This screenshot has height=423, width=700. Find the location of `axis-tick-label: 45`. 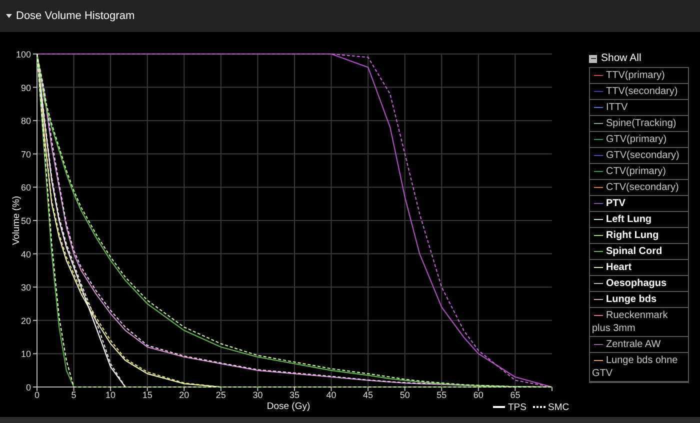

axis-tick-label: 45 is located at coordinates (368, 395).